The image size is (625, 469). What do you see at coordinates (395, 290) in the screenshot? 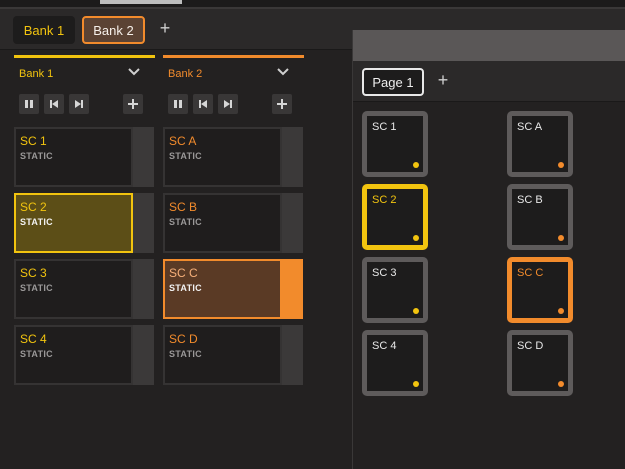
I see `pad-button: SC 3` at bounding box center [395, 290].